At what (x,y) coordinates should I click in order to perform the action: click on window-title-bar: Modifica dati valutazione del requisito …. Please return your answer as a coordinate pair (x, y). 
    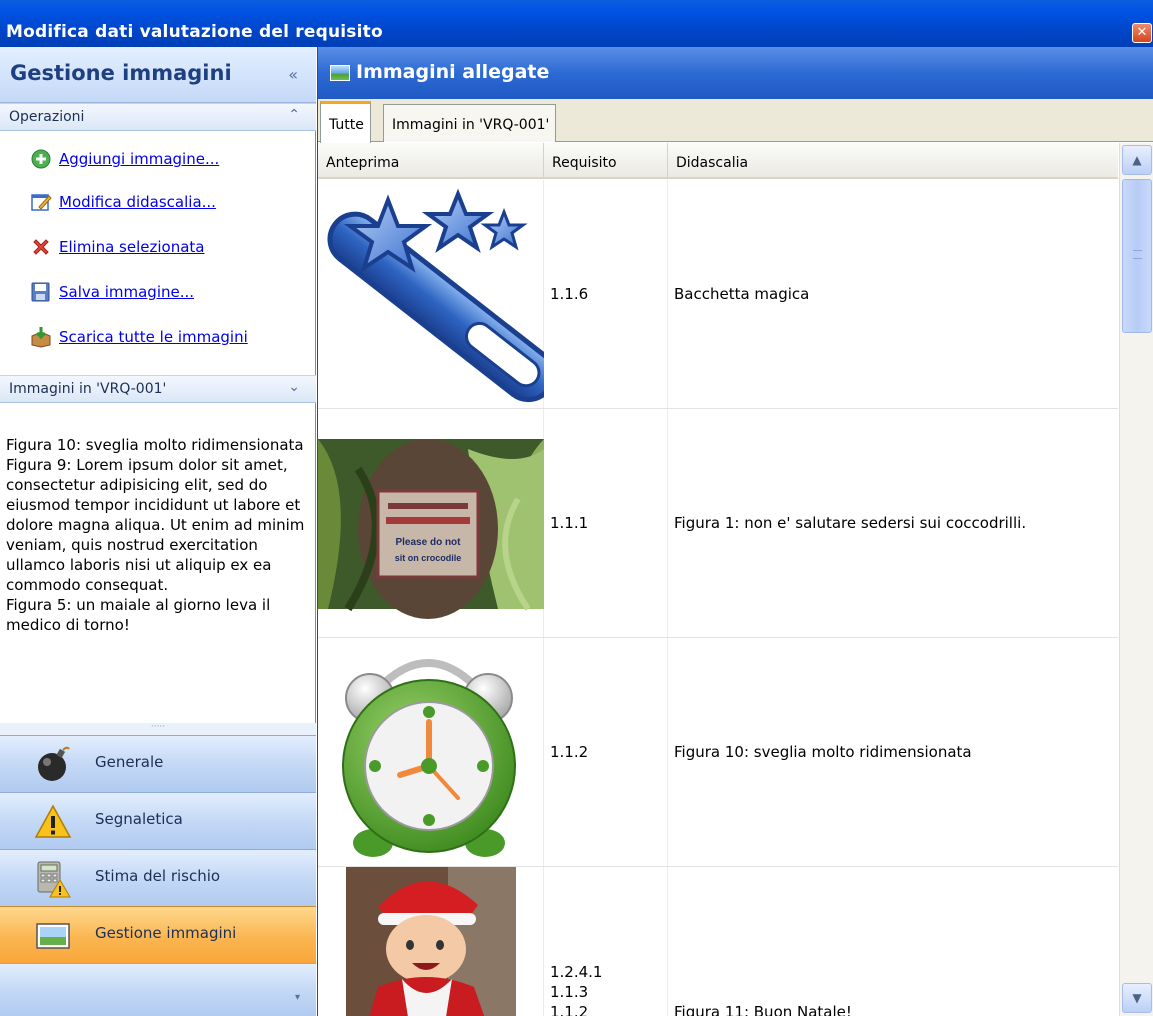
    Looking at the image, I should click on (576, 23).